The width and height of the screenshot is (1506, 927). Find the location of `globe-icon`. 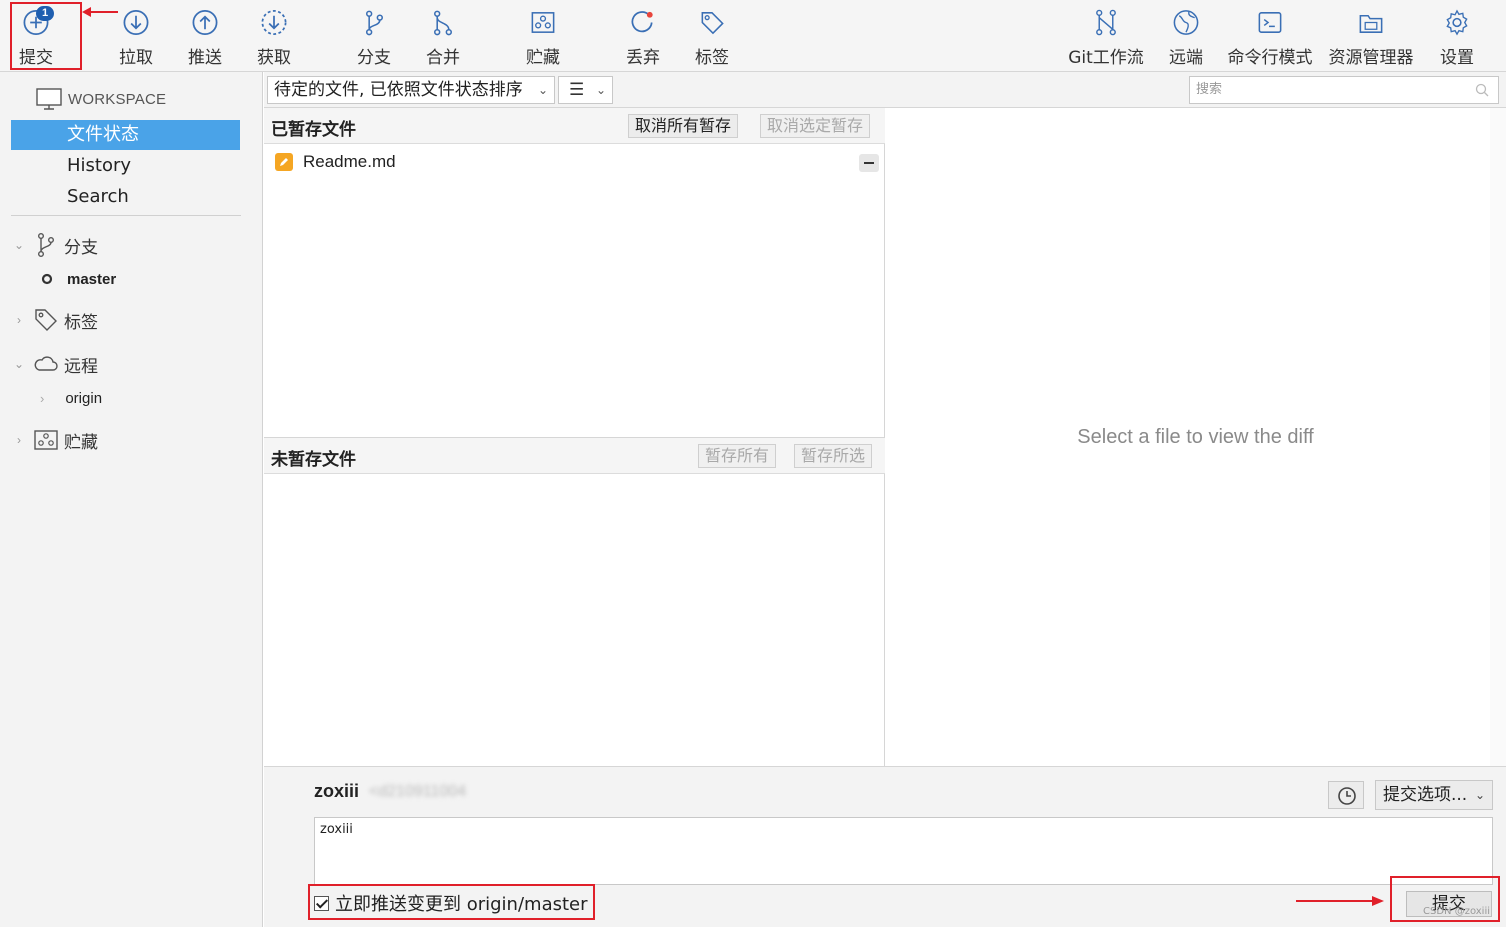

globe-icon is located at coordinates (1186, 22).